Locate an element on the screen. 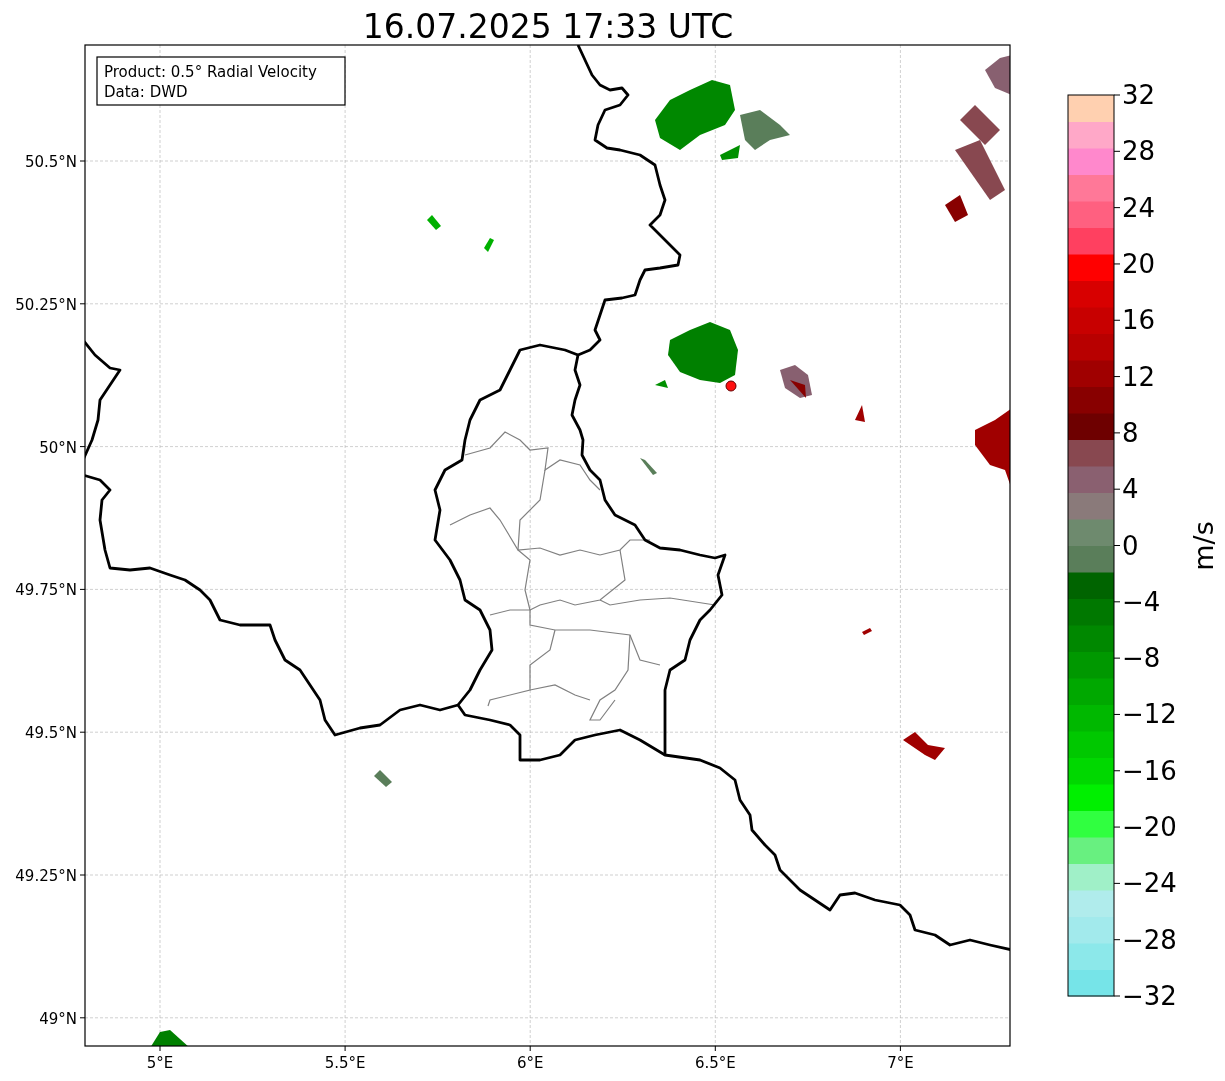 Image resolution: width=1225 pixels, height=1081 pixels. chart-title: 16.07.2025 17:33 UTC is located at coordinates (548, 26).